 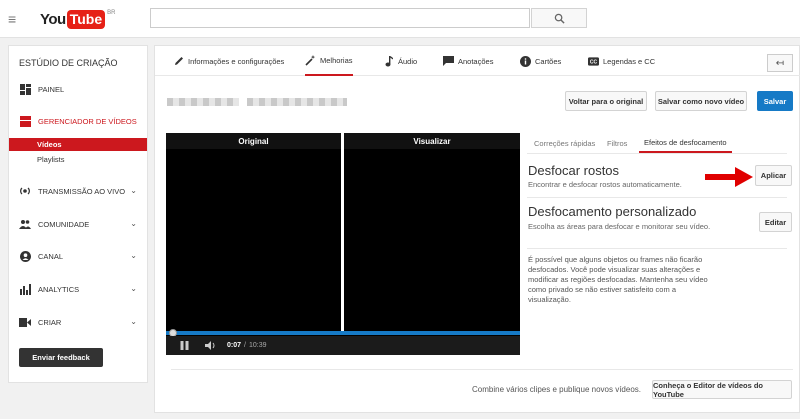 I want to click on sidebar-item-label: PAINEL, so click(x=51, y=89).